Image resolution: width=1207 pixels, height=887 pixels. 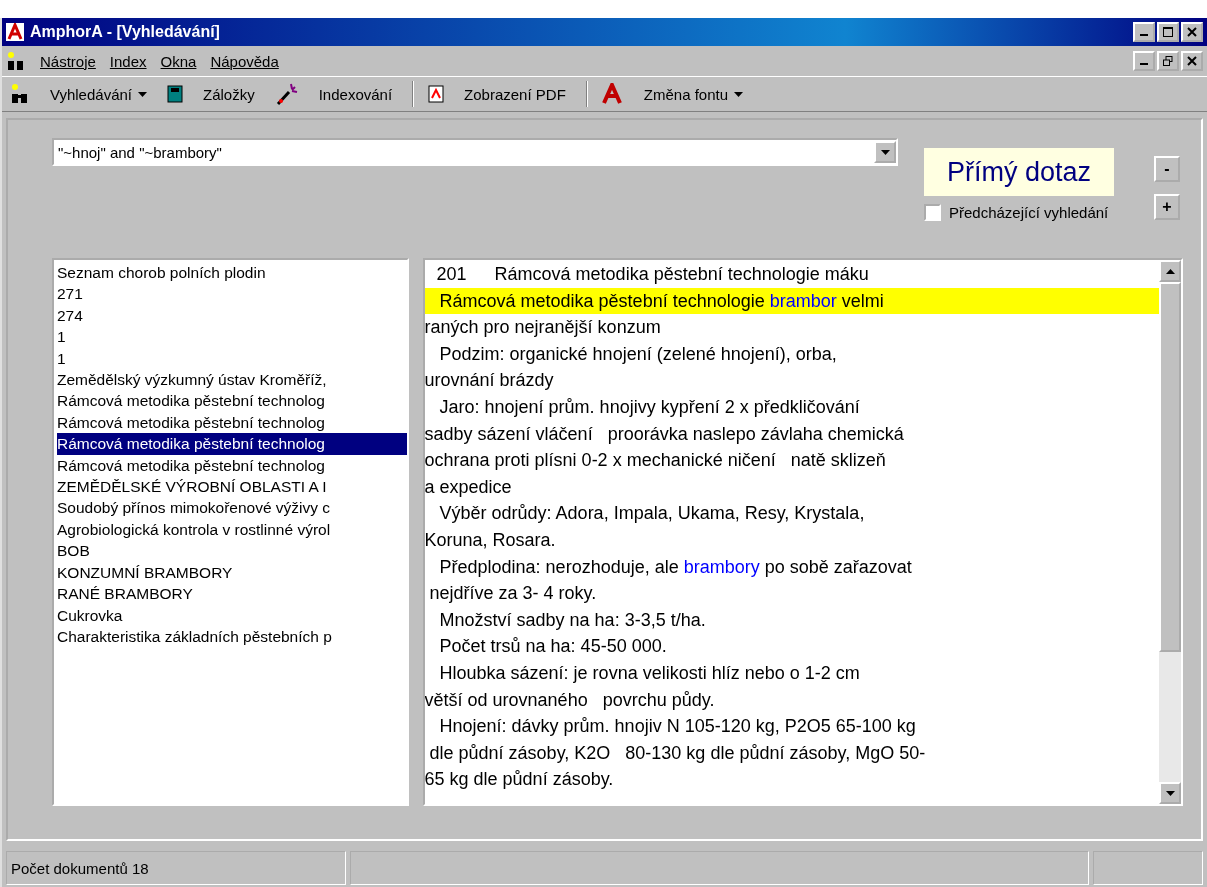 I want to click on toolbar-button: Indexování, so click(x=355, y=94).